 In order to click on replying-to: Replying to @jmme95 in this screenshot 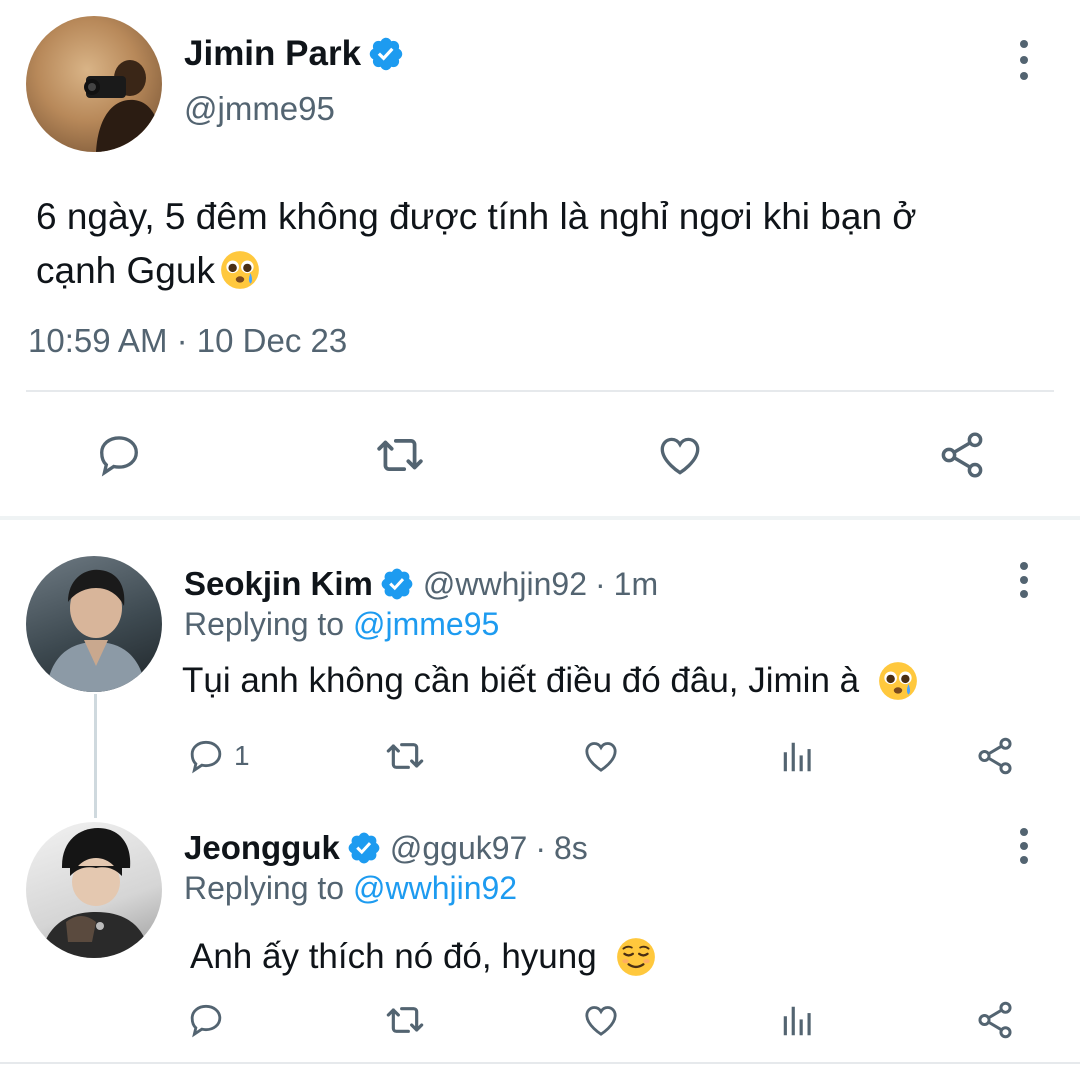, I will do `click(342, 624)`.